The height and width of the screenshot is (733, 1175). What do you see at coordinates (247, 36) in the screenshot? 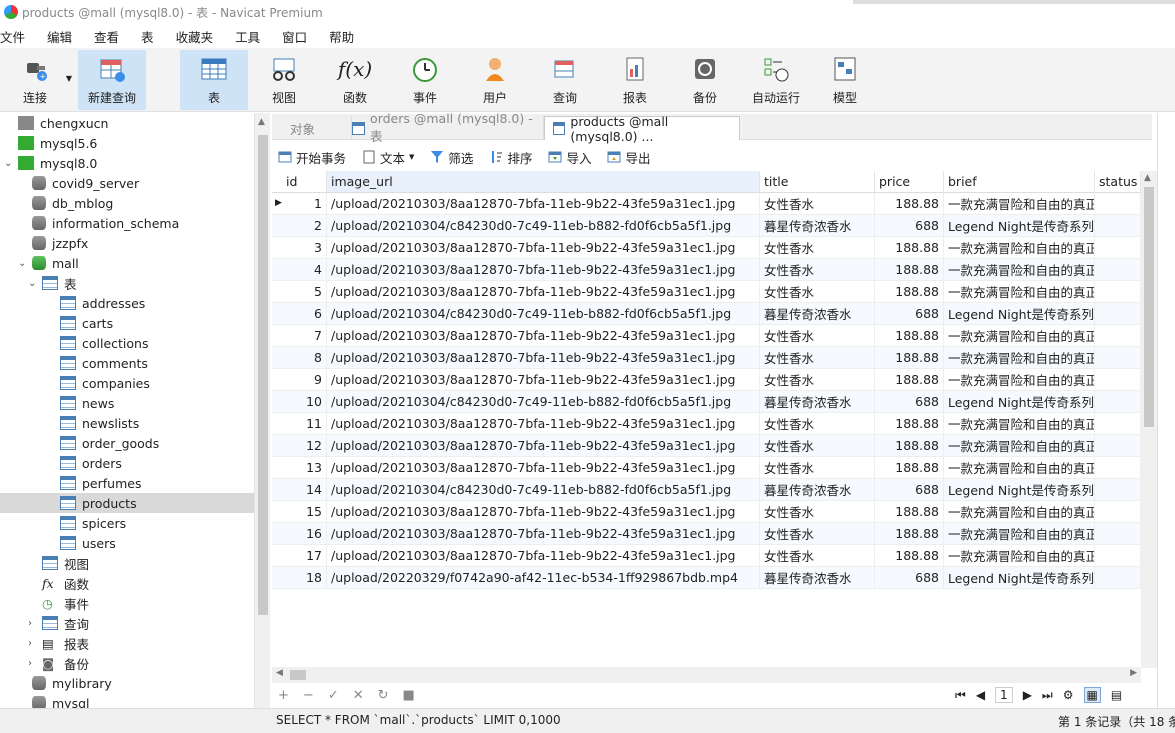
I see `menu-item-5: 工具` at bounding box center [247, 36].